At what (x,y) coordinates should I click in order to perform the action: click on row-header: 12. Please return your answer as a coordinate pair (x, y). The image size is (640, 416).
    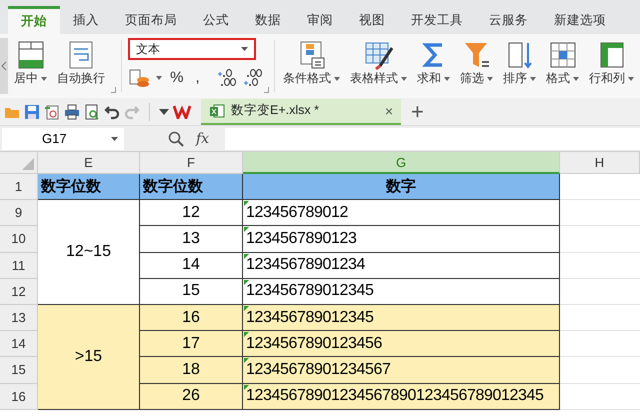
    Looking at the image, I should click on (19, 291).